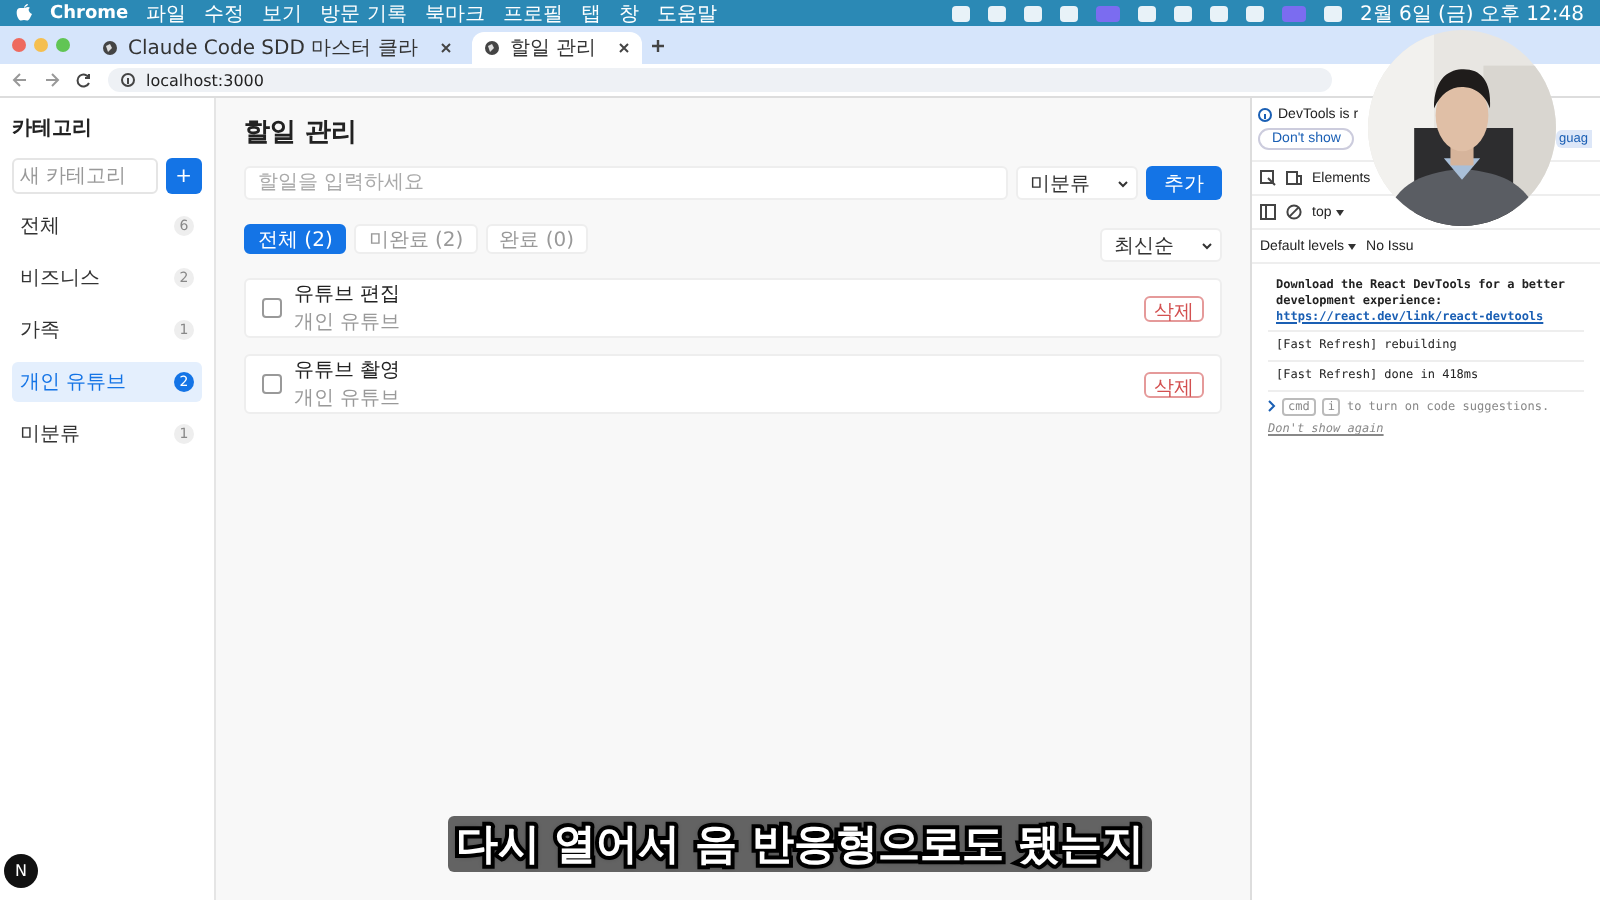  I want to click on back-icon, so click(20, 80).